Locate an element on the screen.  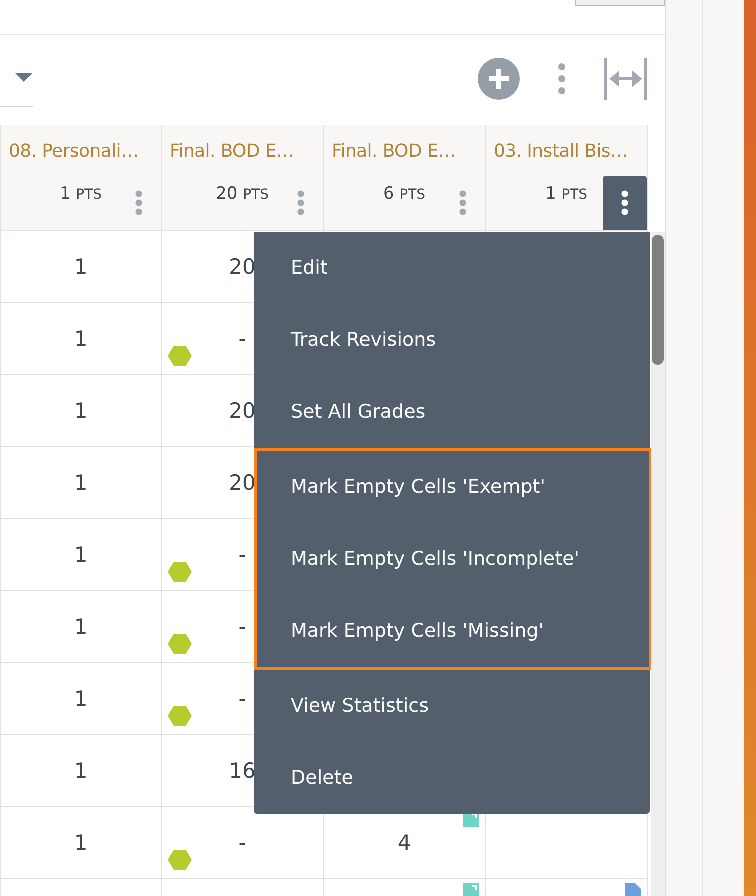
scrollbar-thumb is located at coordinates (658, 300).